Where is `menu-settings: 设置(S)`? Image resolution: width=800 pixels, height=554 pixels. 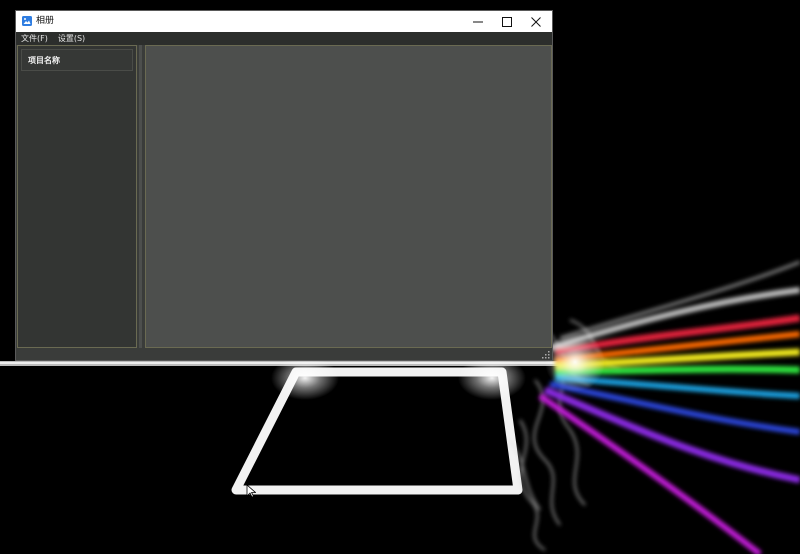 menu-settings: 设置(S) is located at coordinates (71, 38).